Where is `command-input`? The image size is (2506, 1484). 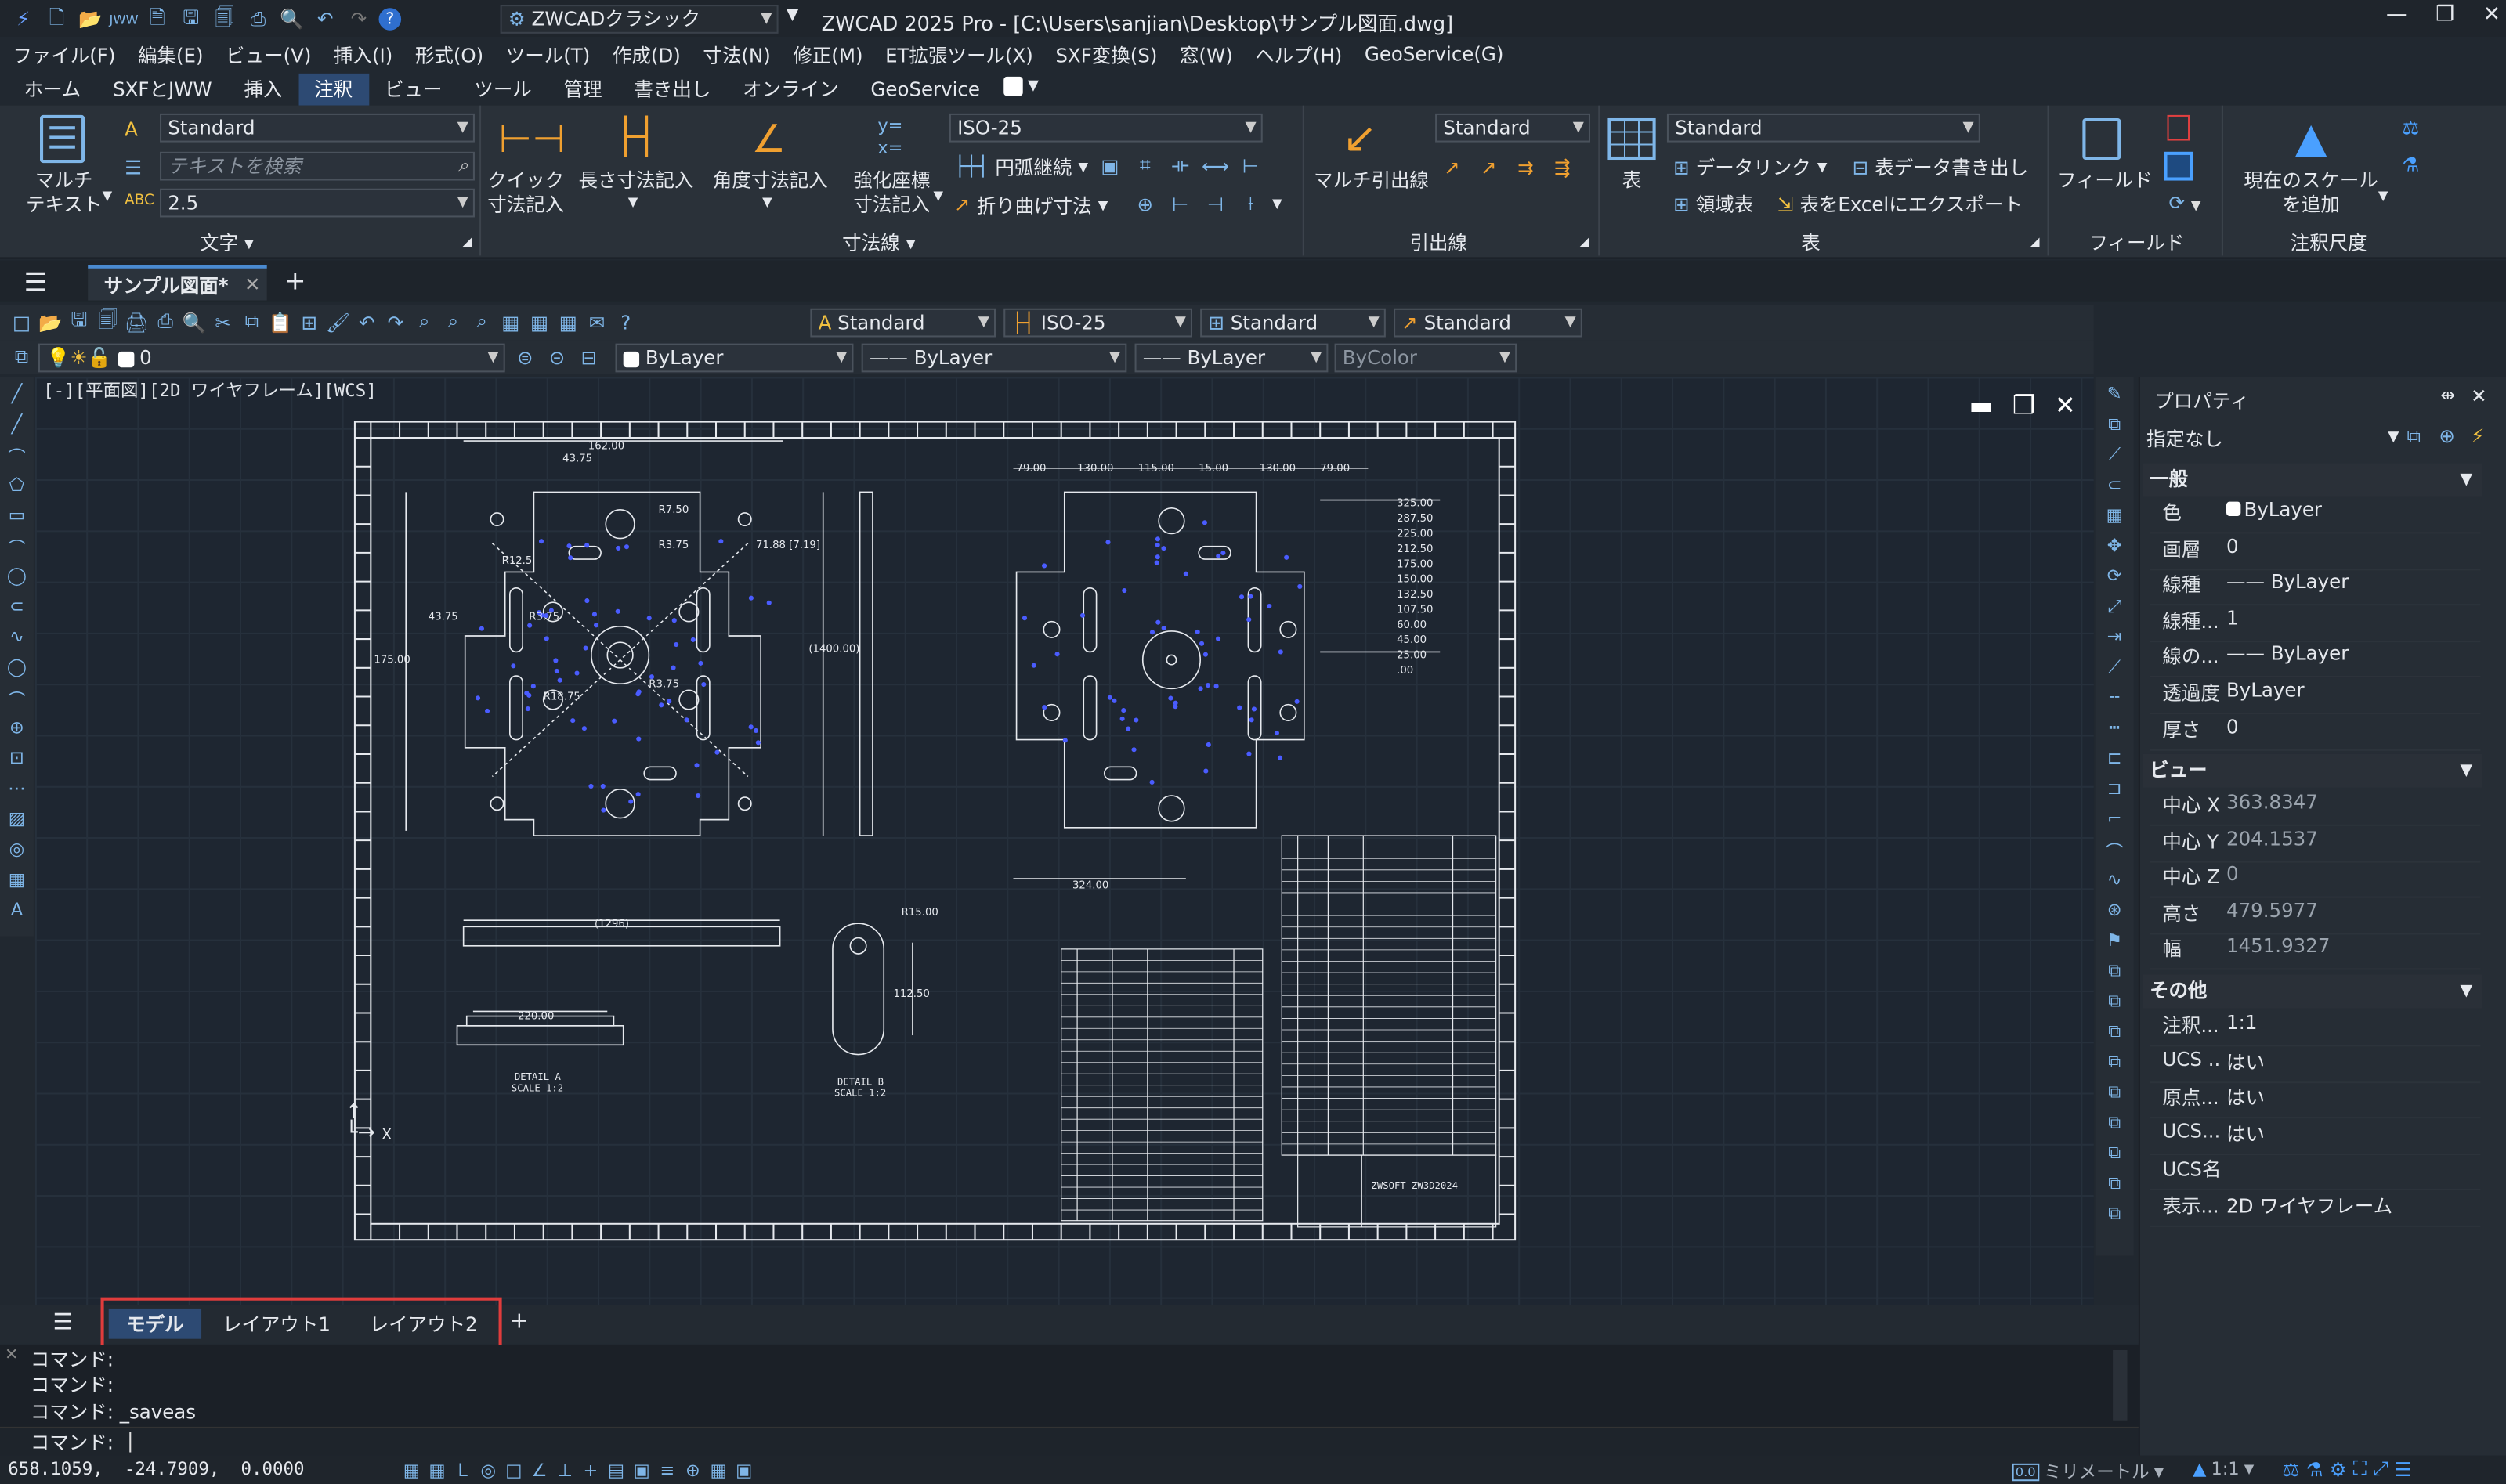 command-input is located at coordinates (1069, 1441).